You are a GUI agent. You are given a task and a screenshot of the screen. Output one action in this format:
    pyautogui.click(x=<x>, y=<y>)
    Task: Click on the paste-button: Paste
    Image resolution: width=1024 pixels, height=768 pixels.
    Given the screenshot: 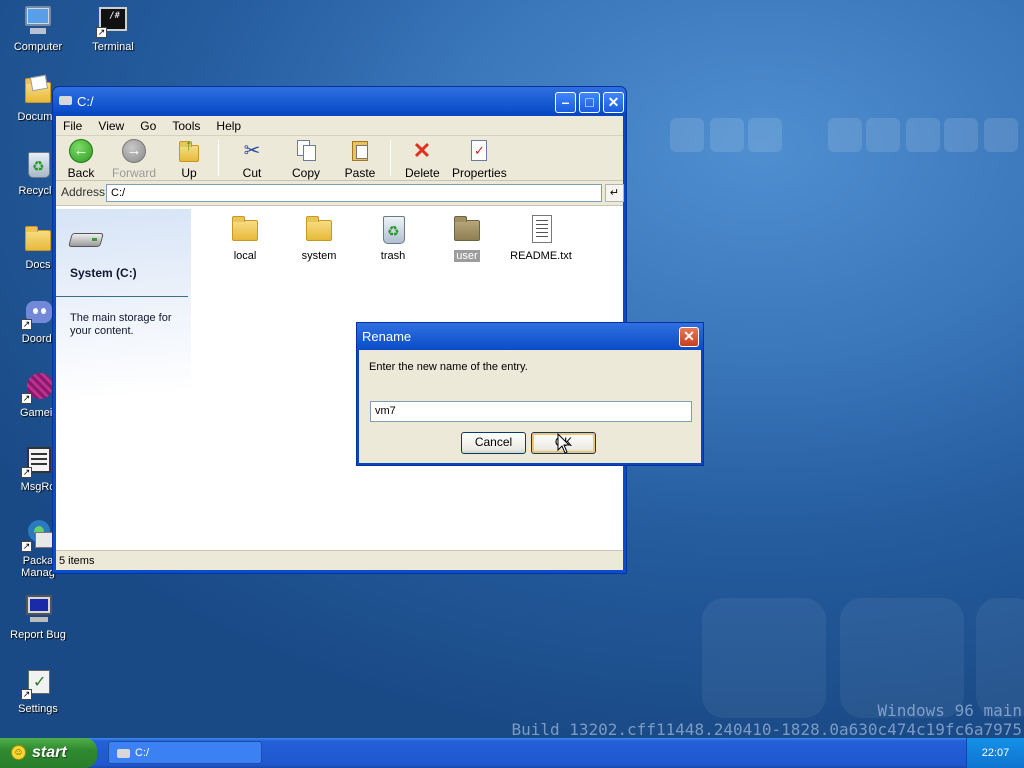 What is the action you would take?
    pyautogui.click(x=360, y=159)
    